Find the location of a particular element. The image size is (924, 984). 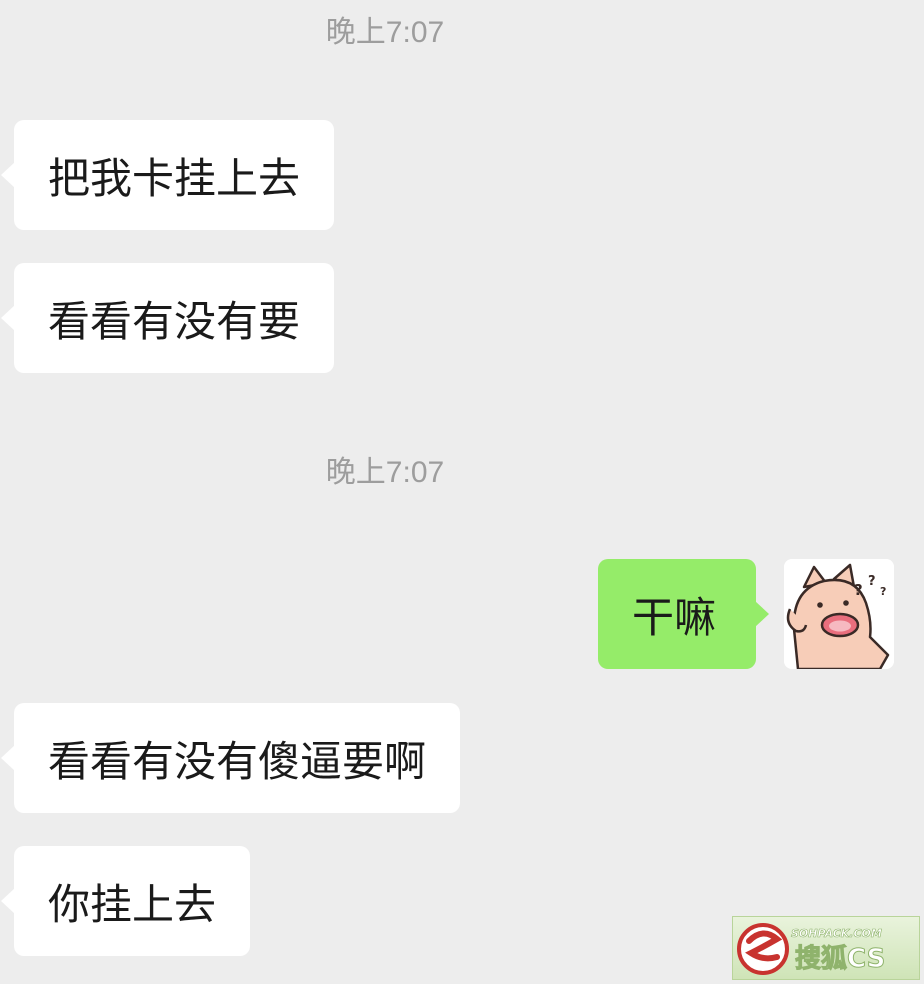

watermark-url: SOHPACK.COM is located at coordinates (836, 933).